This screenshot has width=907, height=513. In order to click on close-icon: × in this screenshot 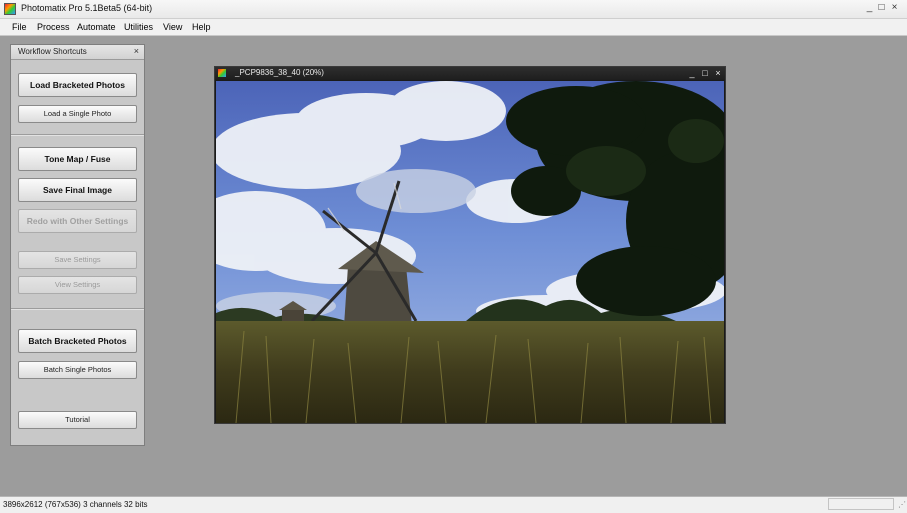, I will do `click(894, 8)`.